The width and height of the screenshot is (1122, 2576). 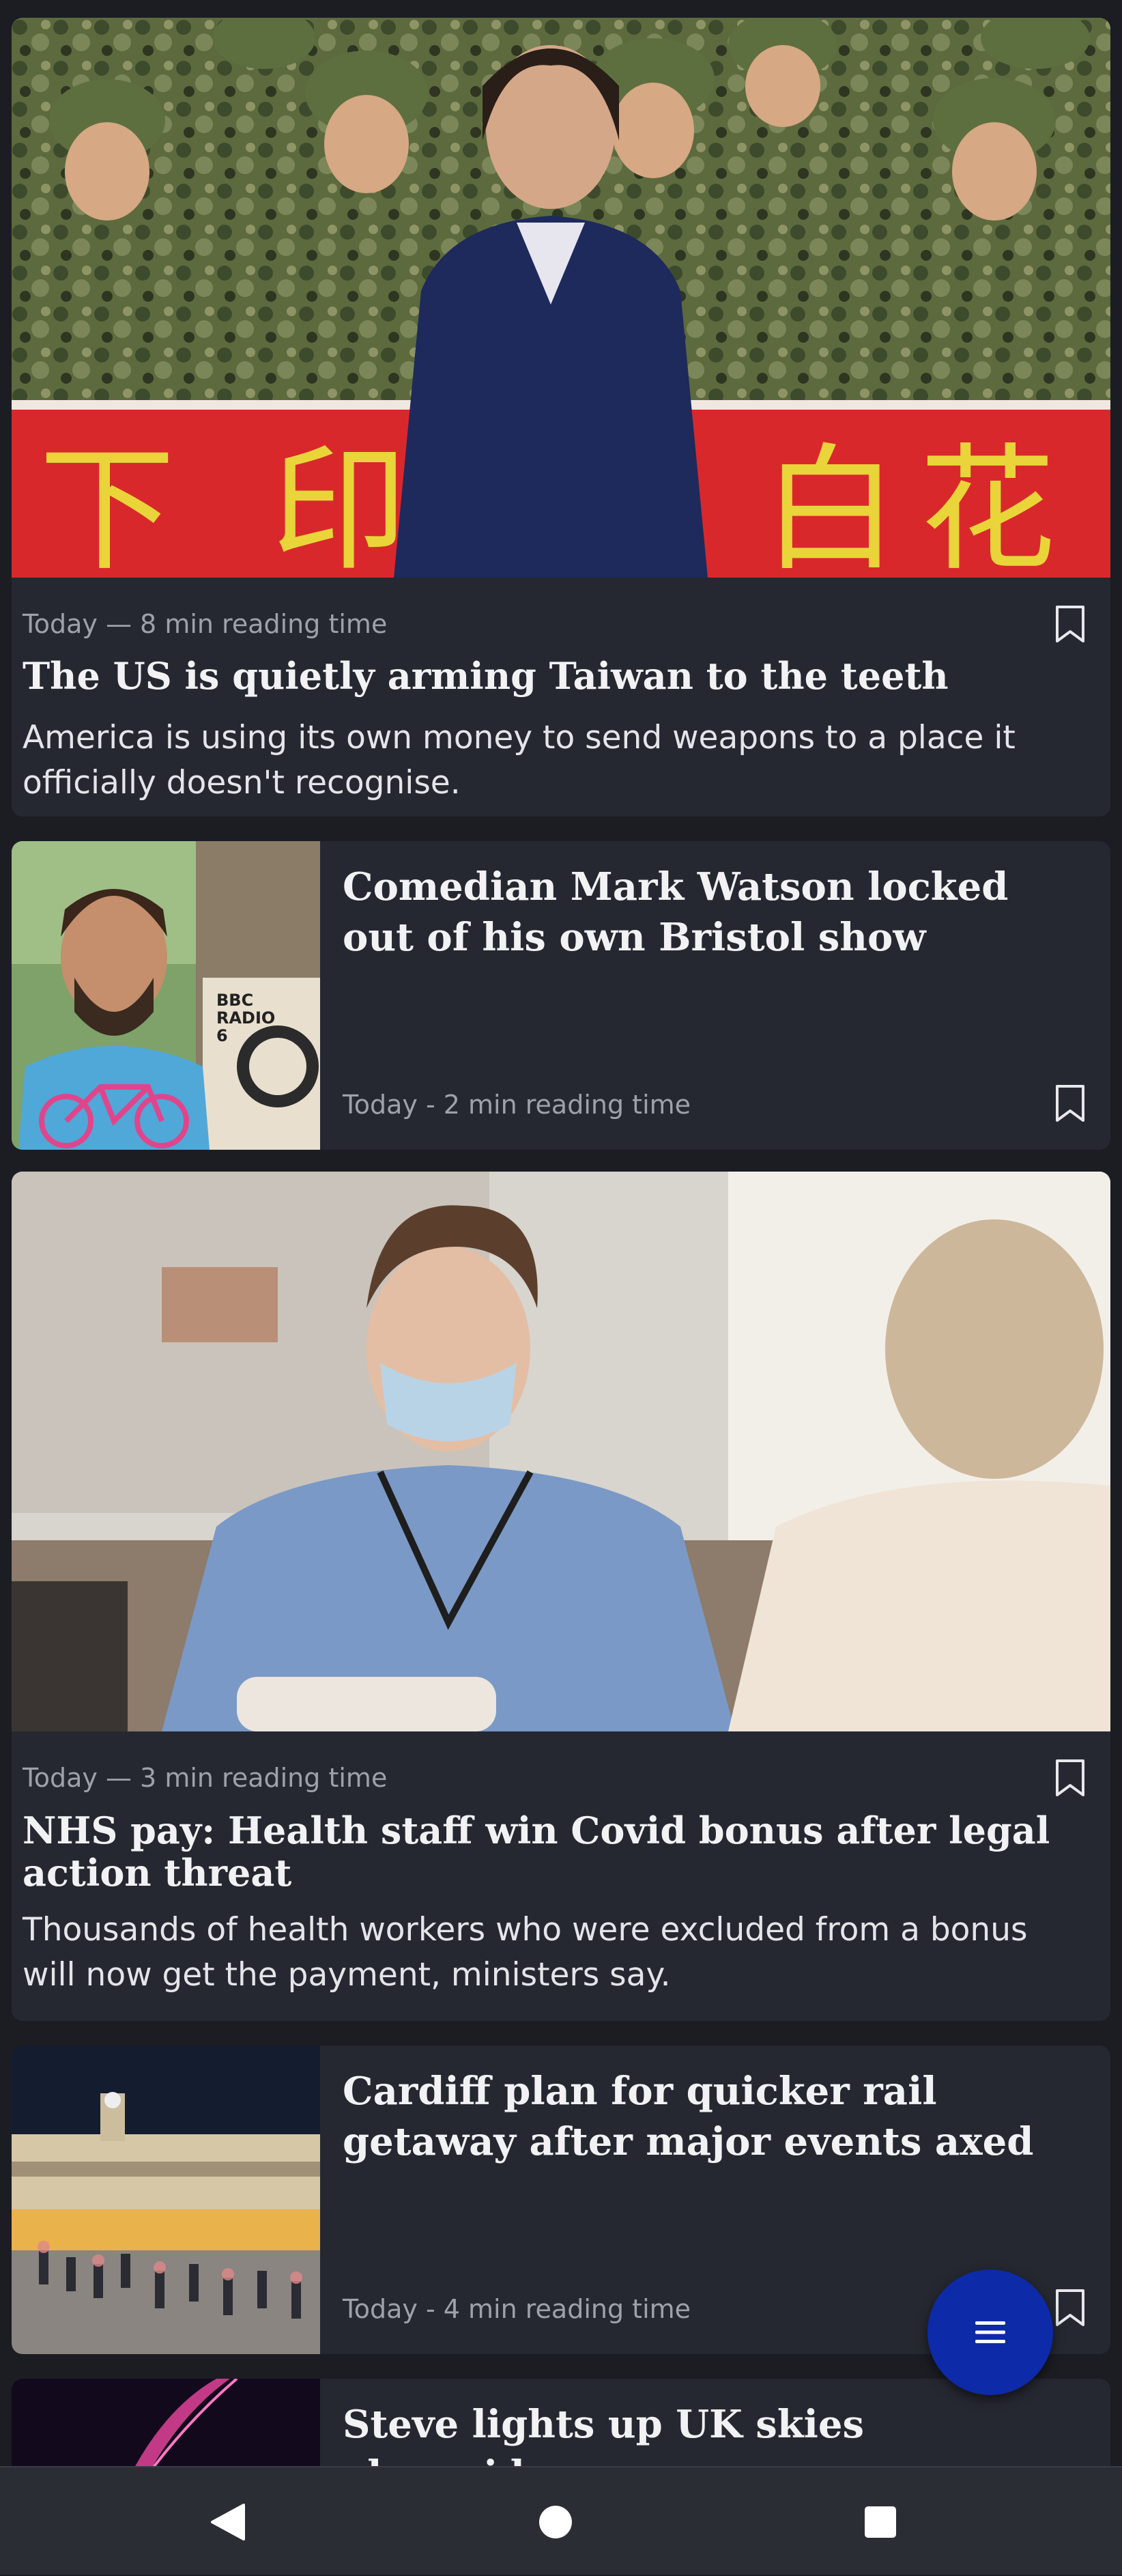 What do you see at coordinates (339, 504) in the screenshot?
I see `svg-text: 印` at bounding box center [339, 504].